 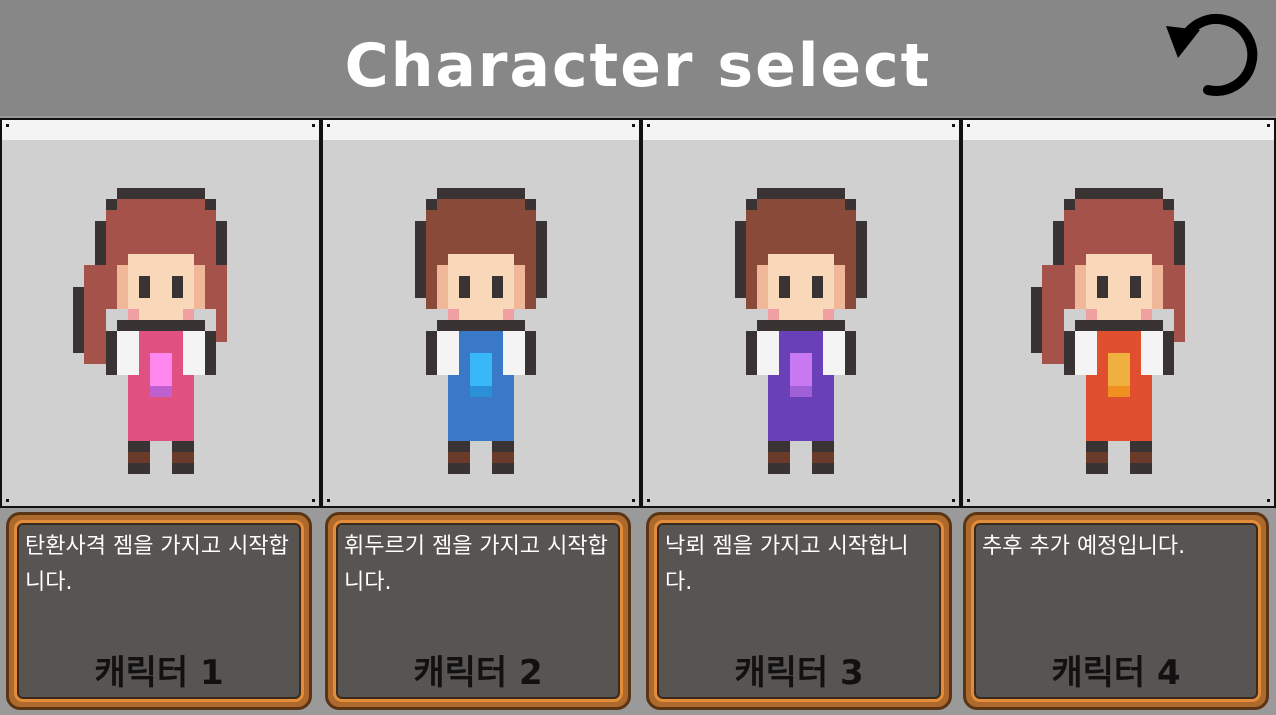 I want to click on character-card-3: 낙뢰 젬을 가지고 시작합니다. 캐릭터 3, so click(x=799, y=611).